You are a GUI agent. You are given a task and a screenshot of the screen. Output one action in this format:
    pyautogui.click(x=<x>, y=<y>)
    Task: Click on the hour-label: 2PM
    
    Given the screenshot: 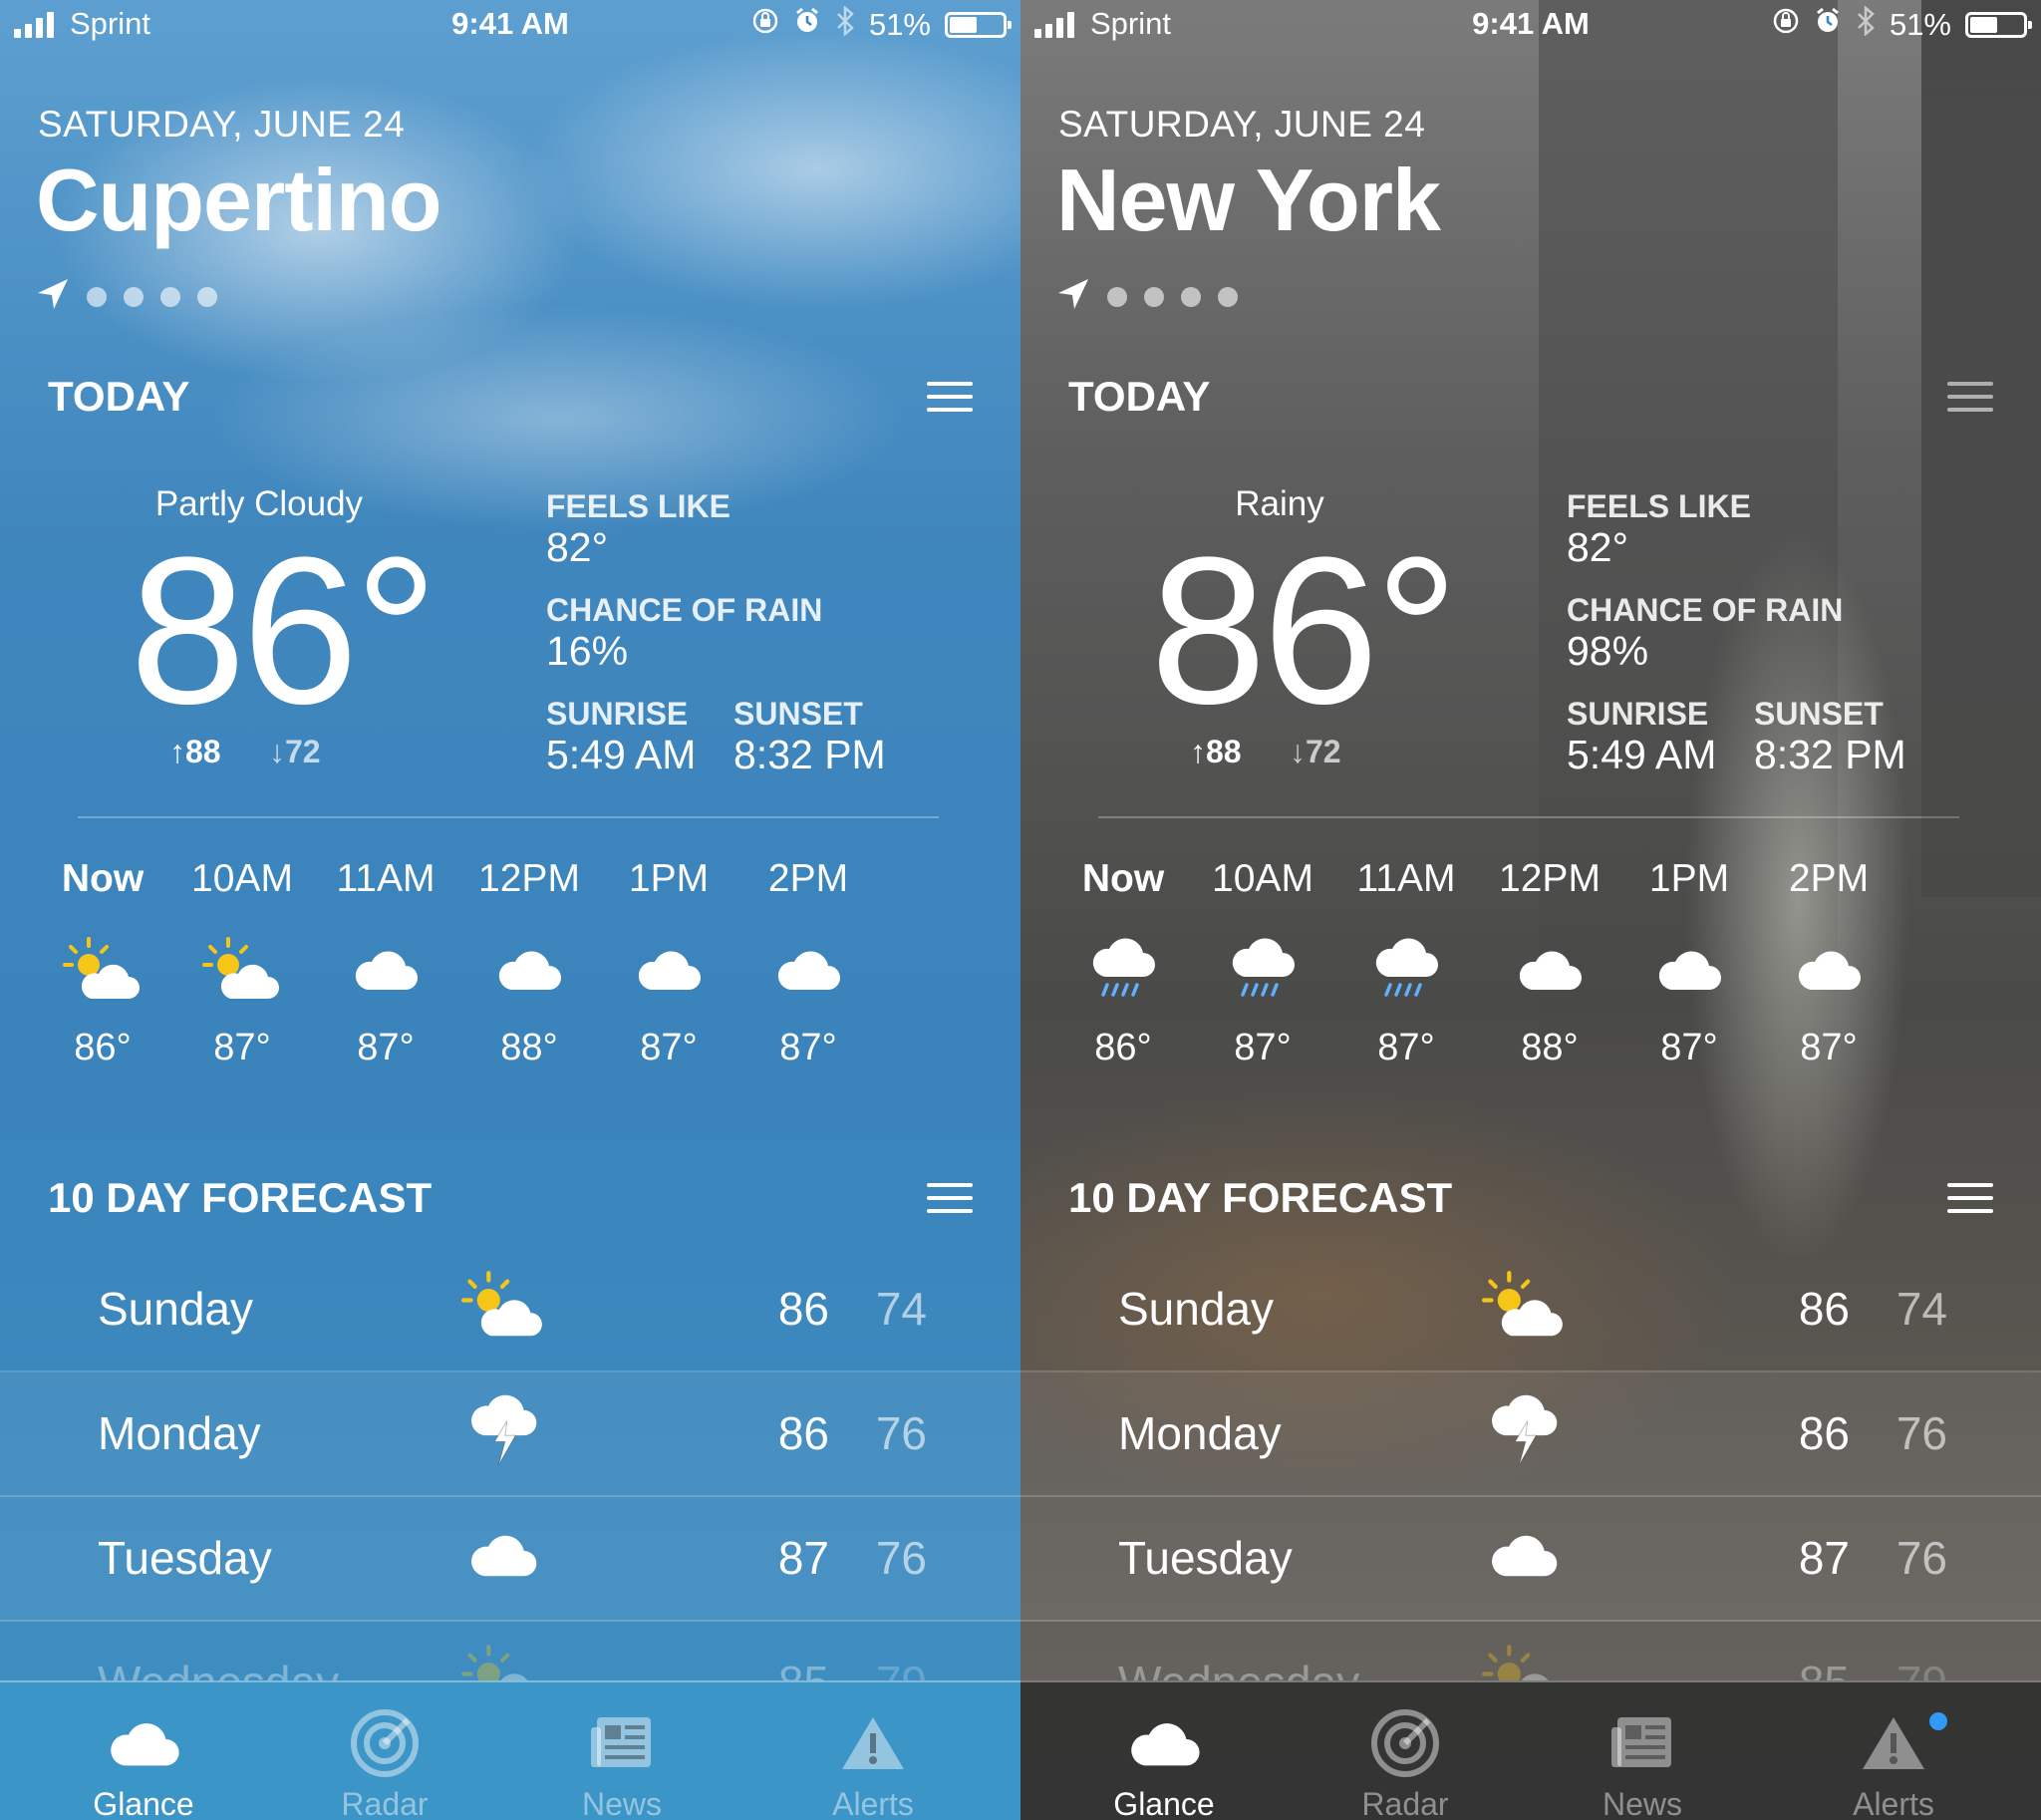 What is the action you would take?
    pyautogui.click(x=808, y=878)
    